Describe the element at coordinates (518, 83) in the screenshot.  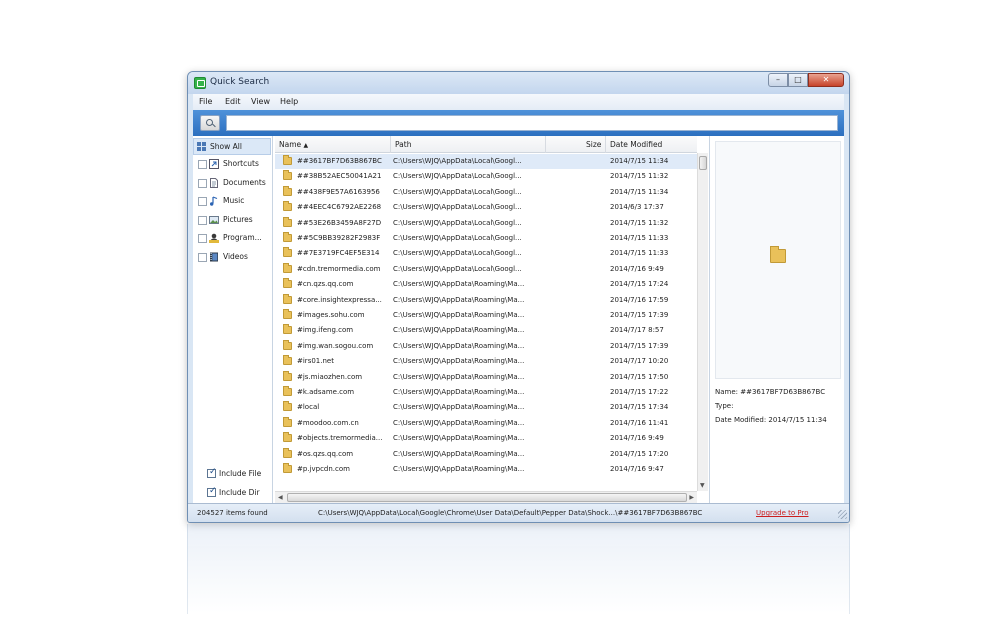
I see `title-bar: Quick Search – □ ✕` at that location.